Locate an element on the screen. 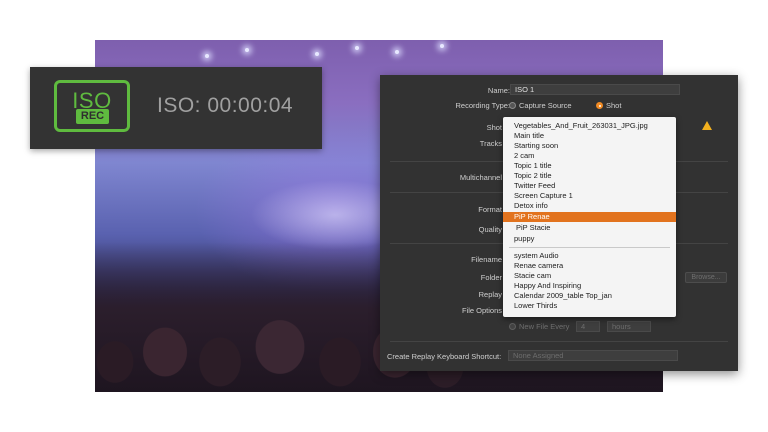 The image size is (768, 432). recording-type-label: Recording Type: is located at coordinates (482, 105).